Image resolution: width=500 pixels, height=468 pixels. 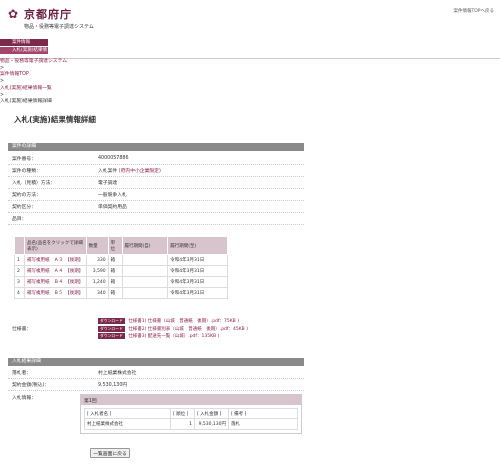 I want to click on back-to-list-button: 一覧画面に戻る, so click(x=110, y=453).